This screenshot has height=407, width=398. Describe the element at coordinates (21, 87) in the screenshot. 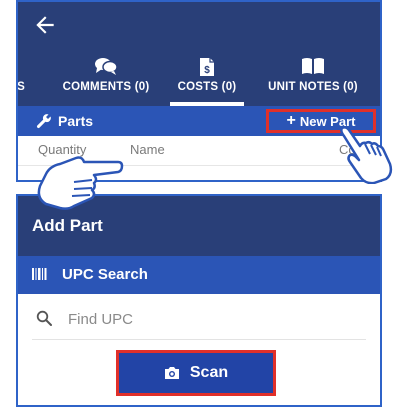

I see `tab-label: S` at that location.